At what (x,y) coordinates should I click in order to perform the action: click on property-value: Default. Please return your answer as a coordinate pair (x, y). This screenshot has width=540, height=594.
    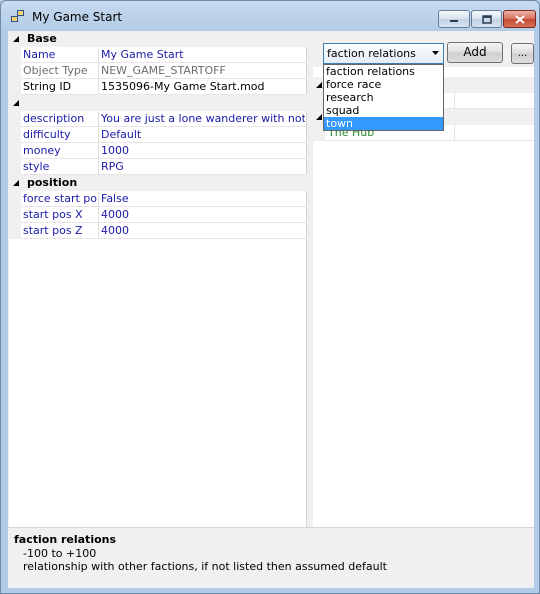
    Looking at the image, I should click on (203, 134).